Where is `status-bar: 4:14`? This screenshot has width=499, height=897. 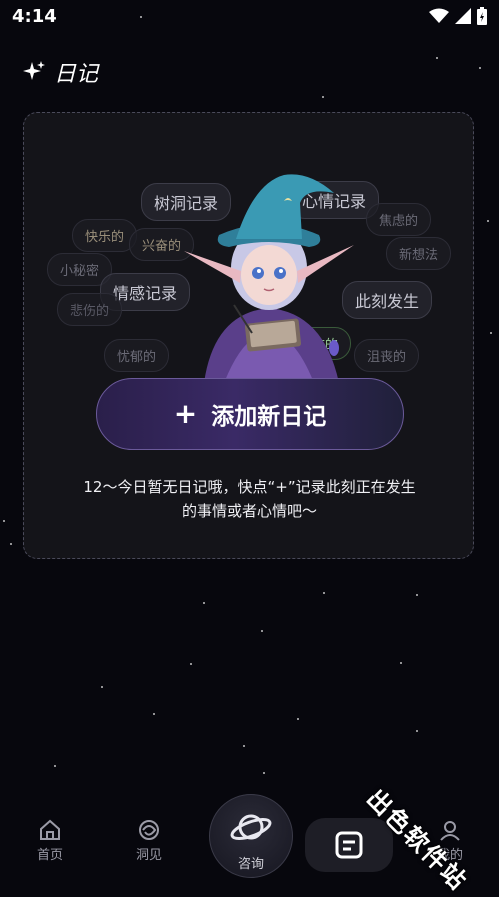 status-bar: 4:14 is located at coordinates (249, 17).